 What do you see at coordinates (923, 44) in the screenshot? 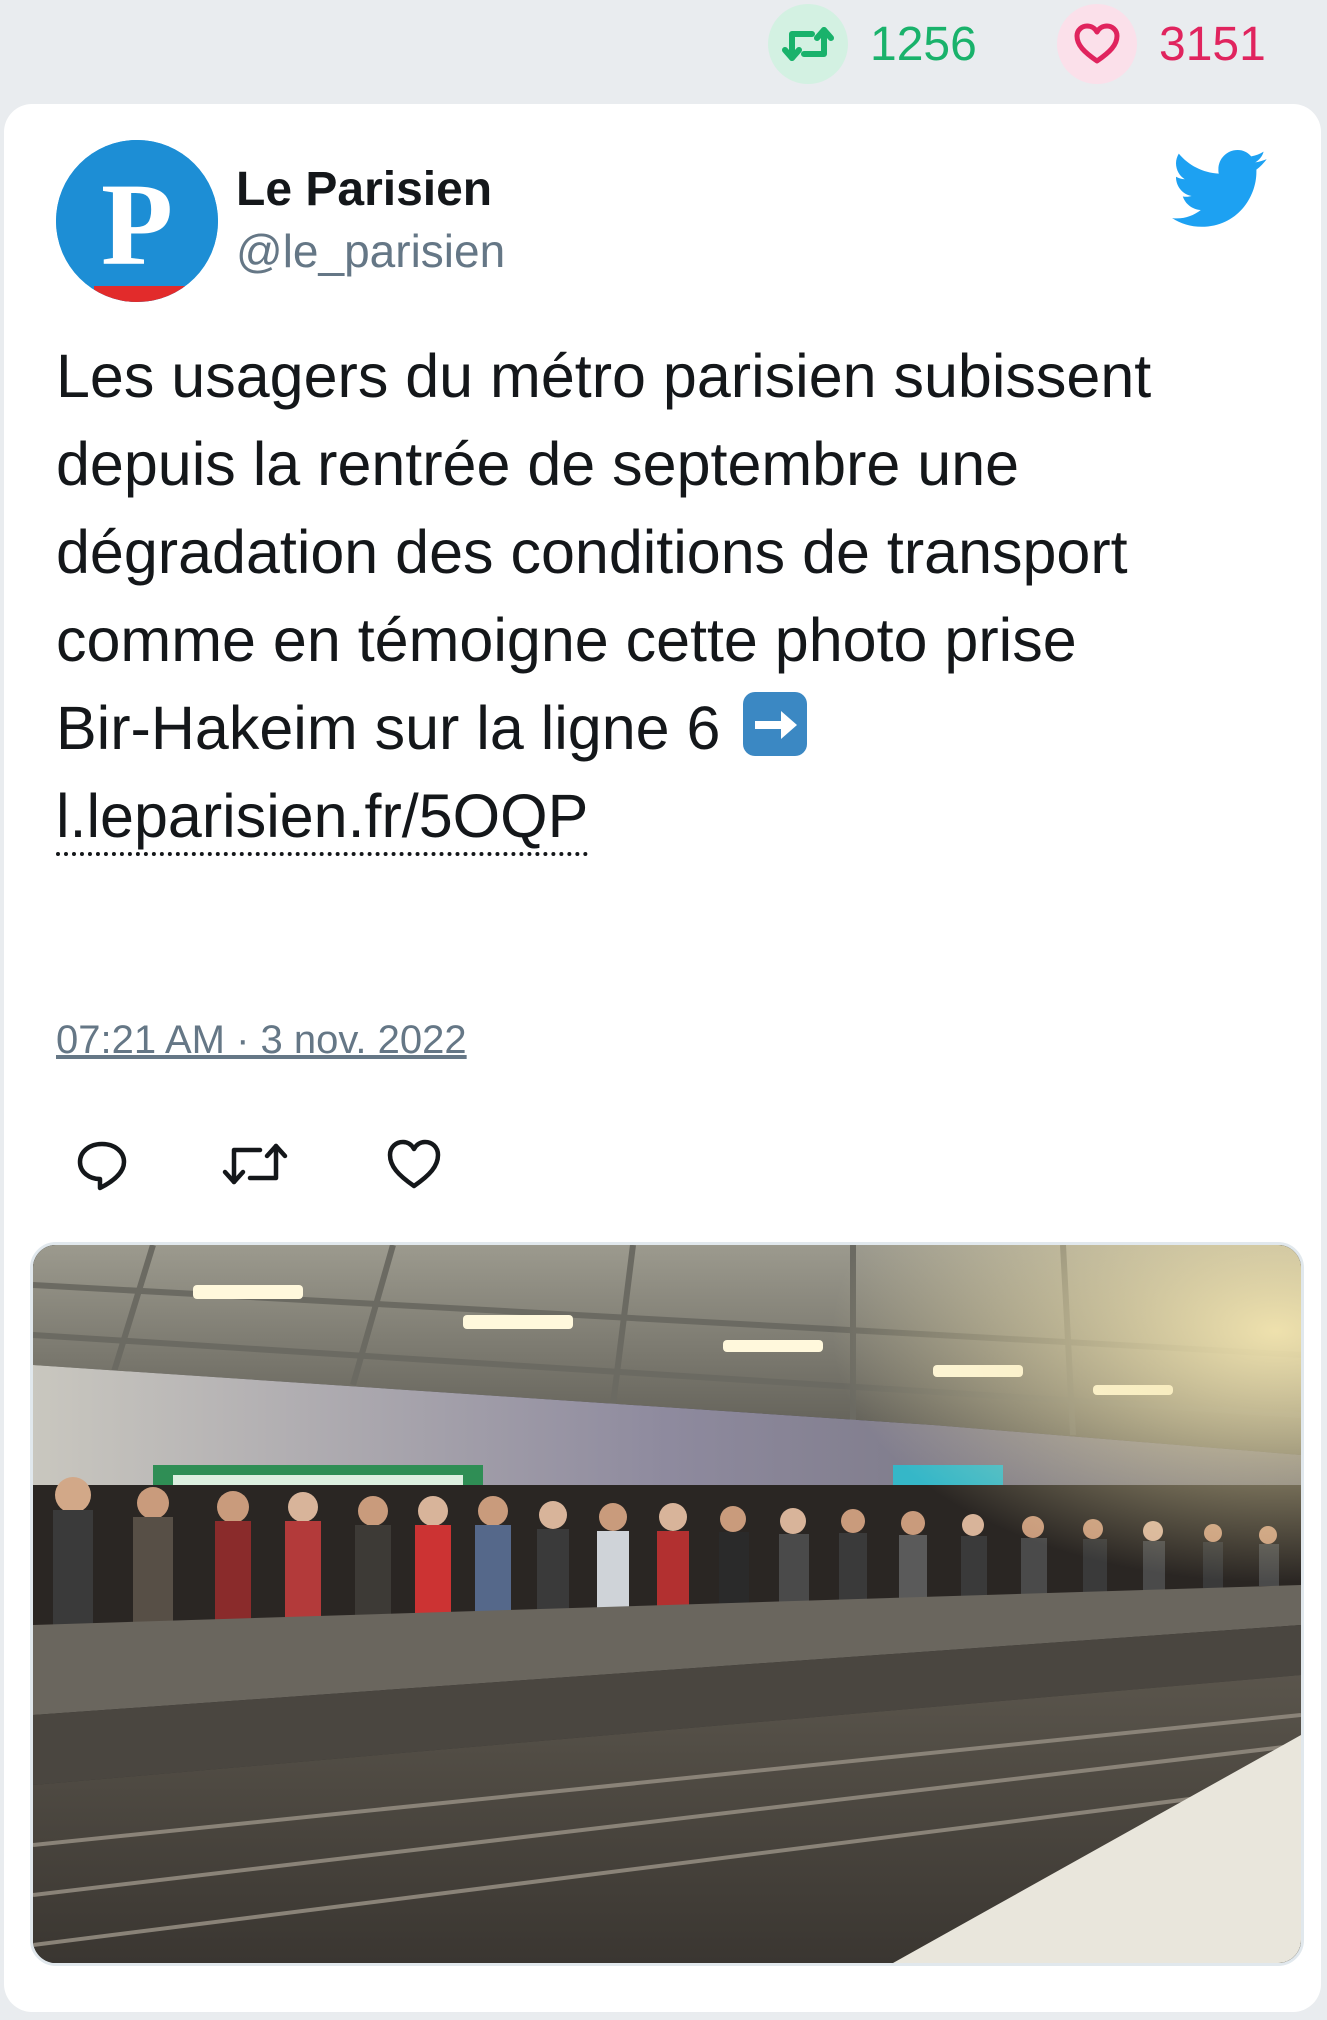
I see `retweet-count: 1256` at bounding box center [923, 44].